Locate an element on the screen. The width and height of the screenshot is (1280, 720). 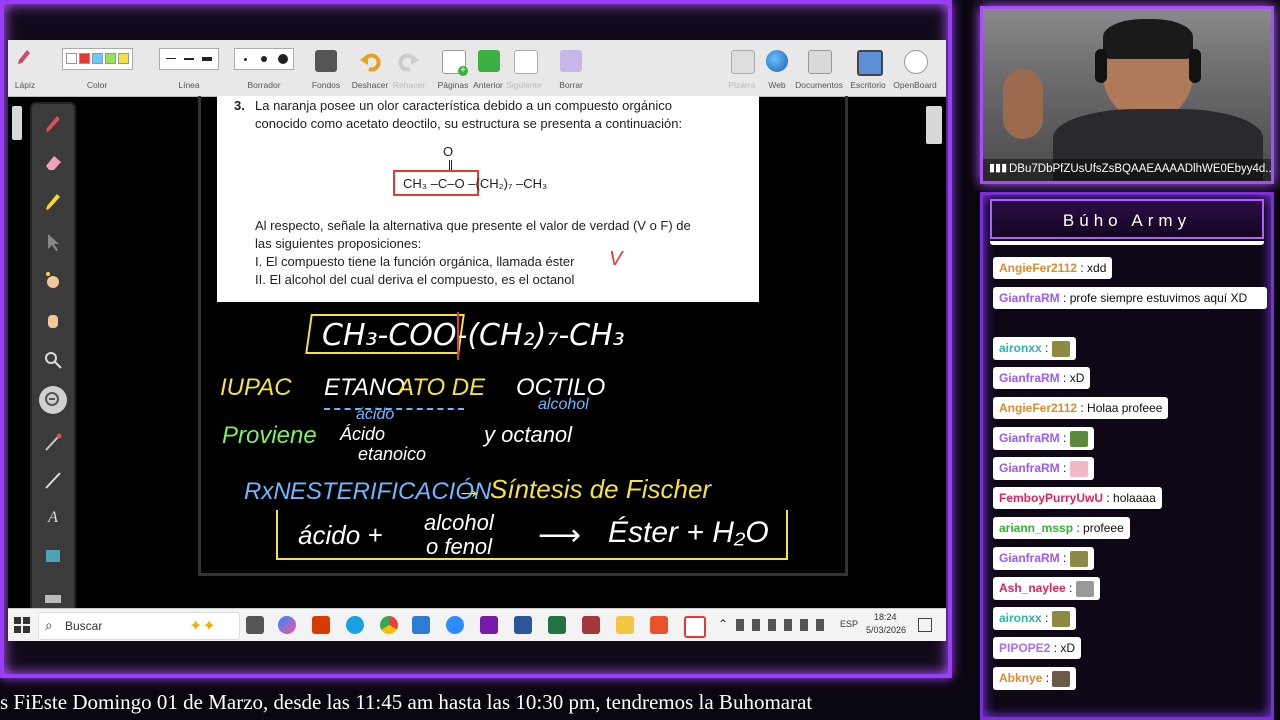
acido-word: Ácido is located at coordinates (363, 434).